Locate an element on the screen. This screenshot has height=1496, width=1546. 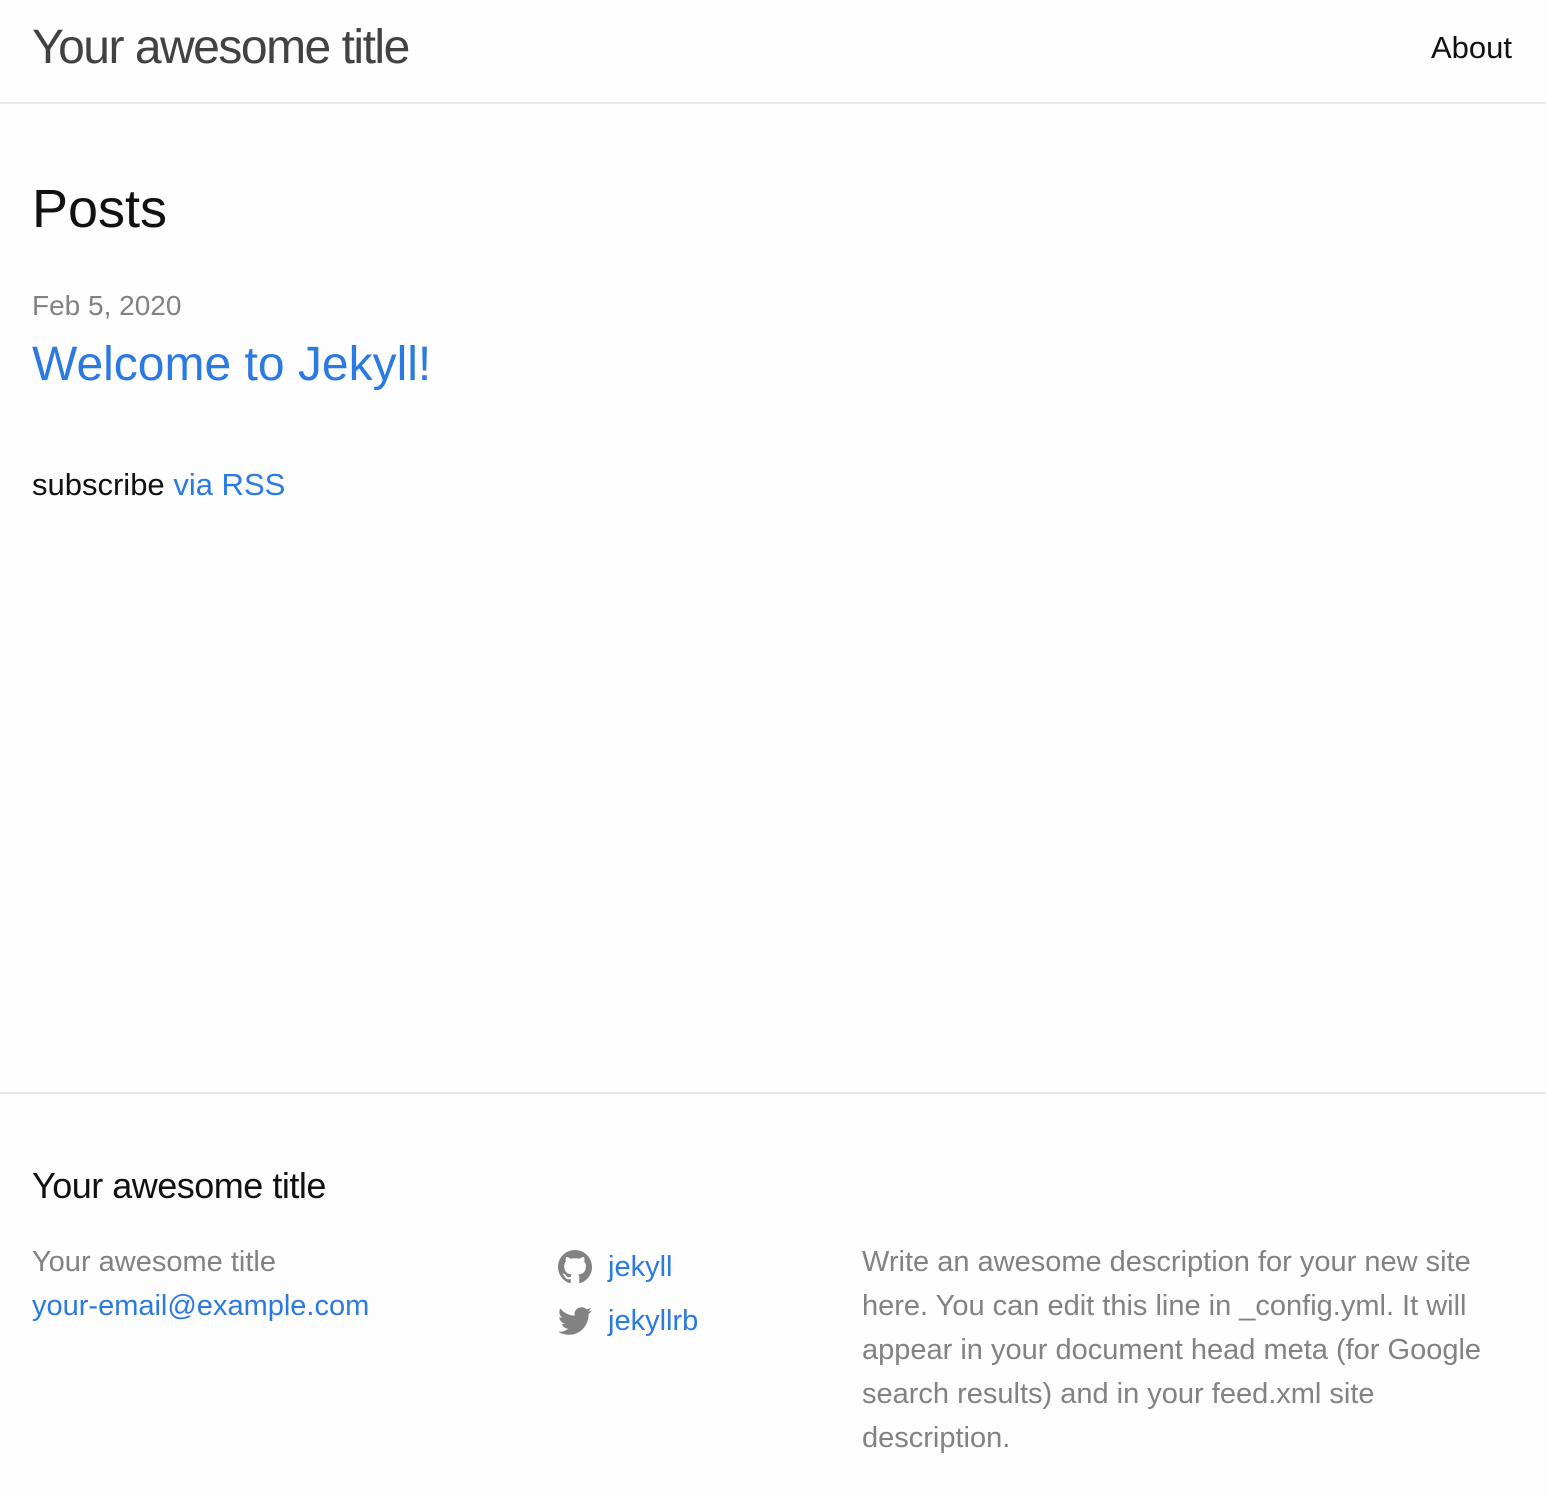
rss-subscribe: subscribe via RSS is located at coordinates (158, 485).